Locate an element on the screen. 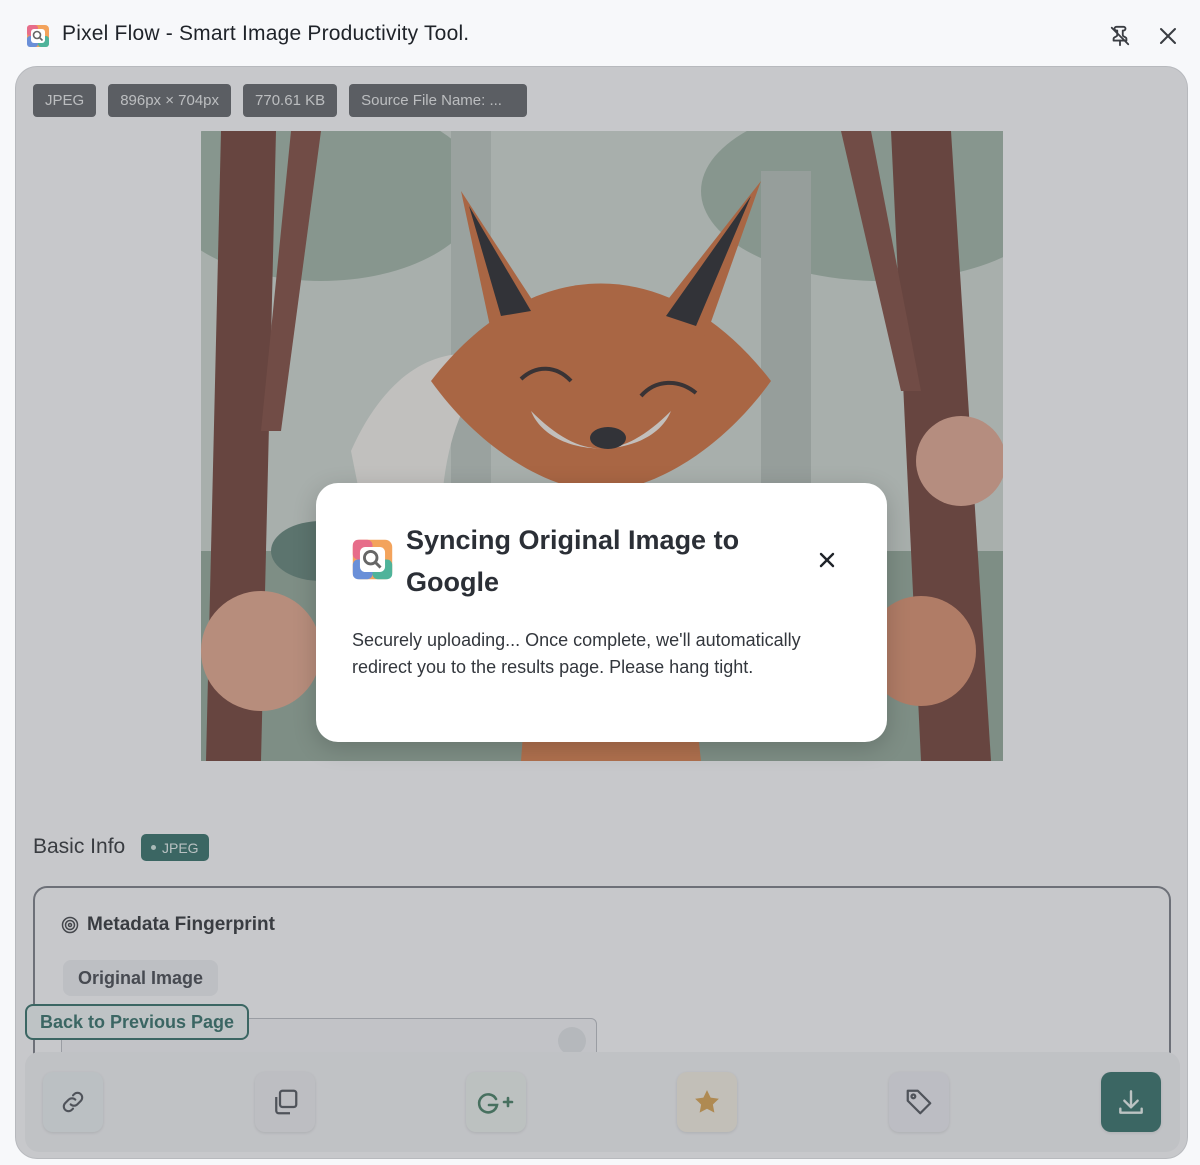  unpin-button is located at coordinates (1120, 36).